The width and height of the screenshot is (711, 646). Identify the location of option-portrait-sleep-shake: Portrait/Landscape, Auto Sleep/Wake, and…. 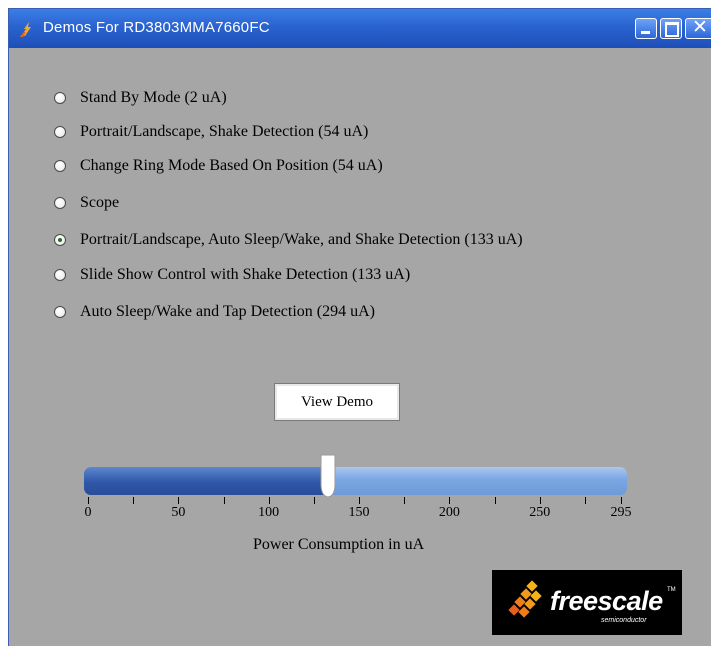
(288, 240).